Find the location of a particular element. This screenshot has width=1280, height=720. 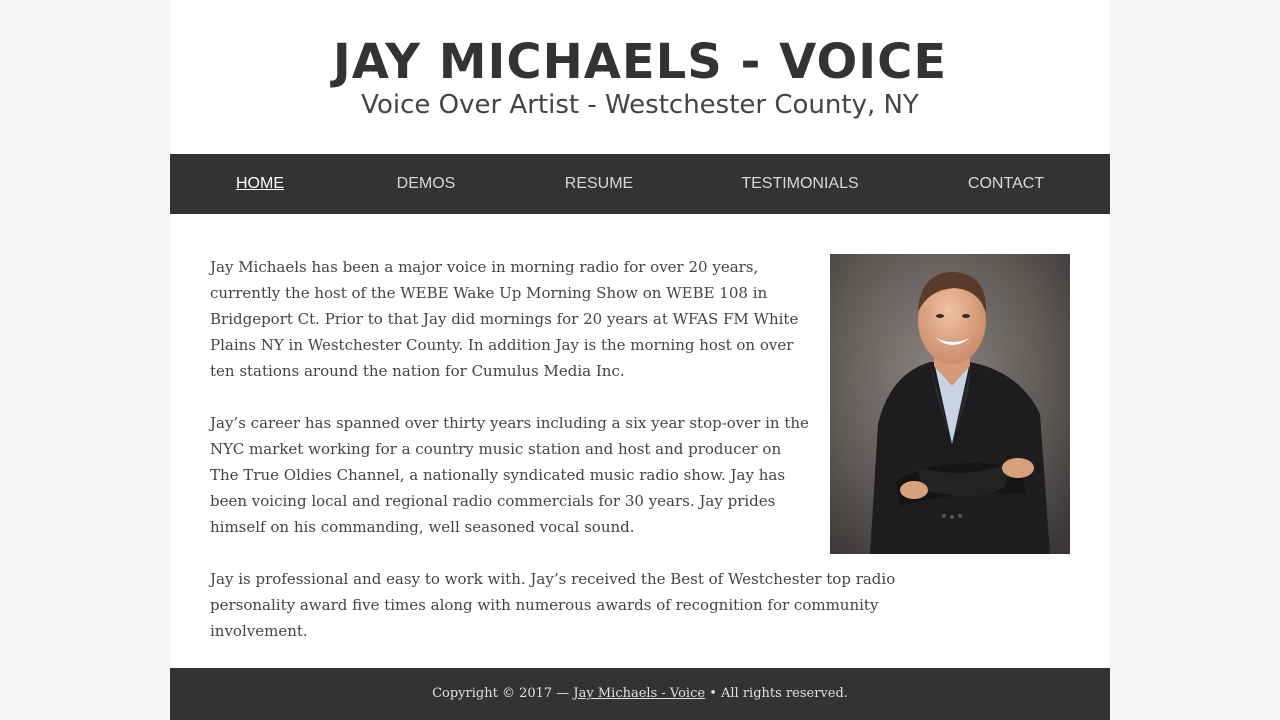

nav-item-home: HOME is located at coordinates (260, 184).